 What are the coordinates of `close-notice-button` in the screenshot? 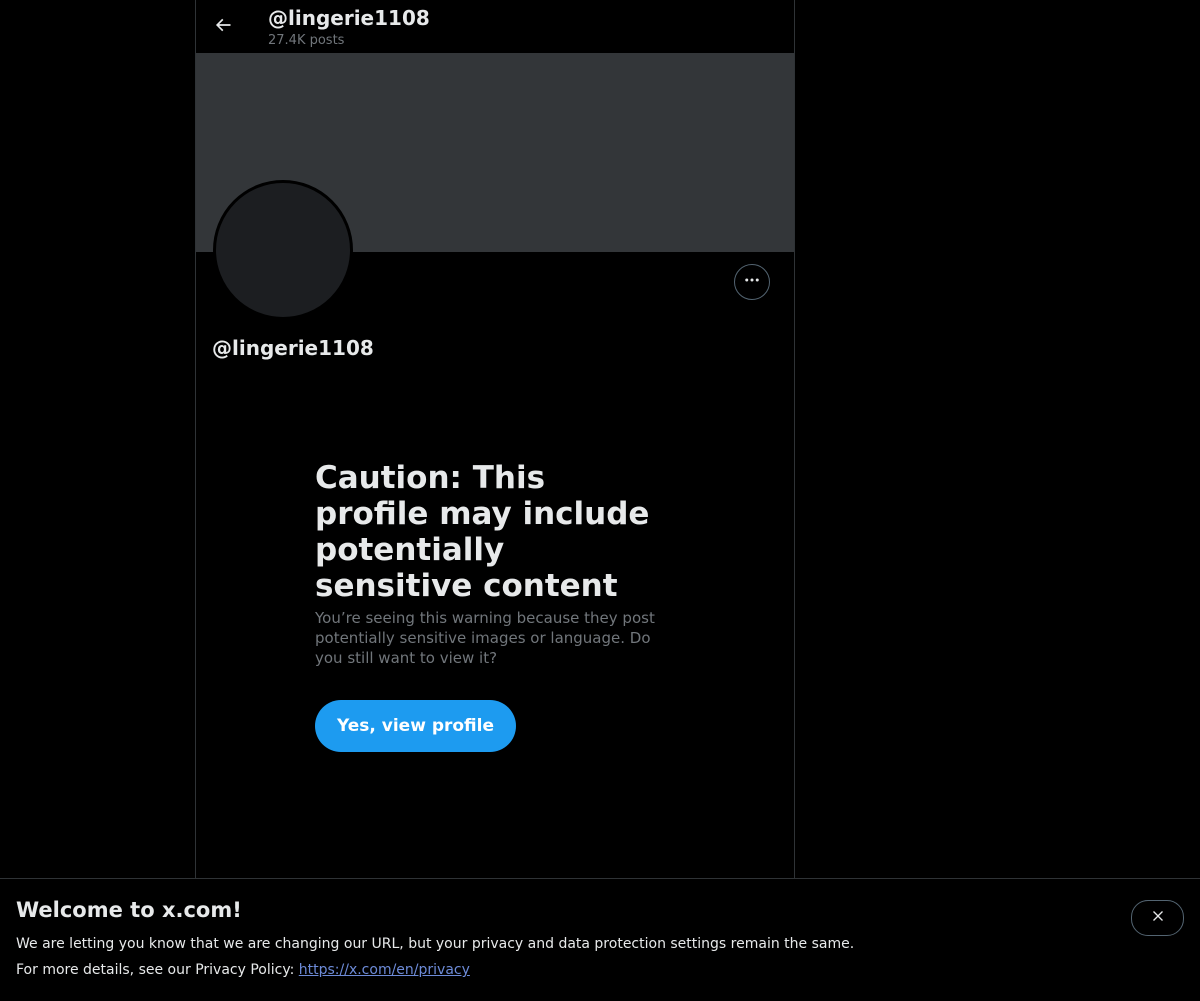 It's located at (1157, 918).